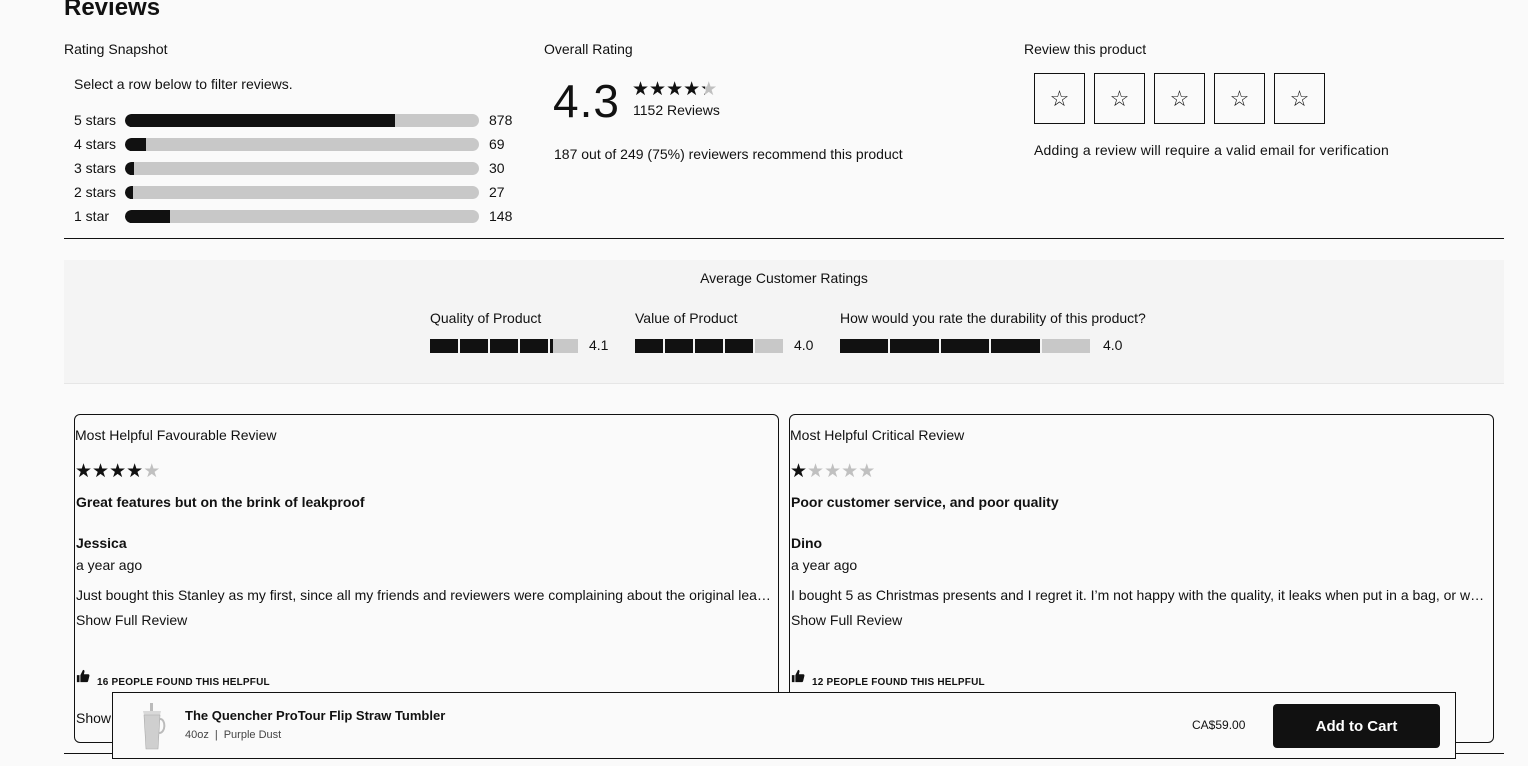 The height and width of the screenshot is (766, 1528). I want to click on snapshot-row-count: 878, so click(501, 120).